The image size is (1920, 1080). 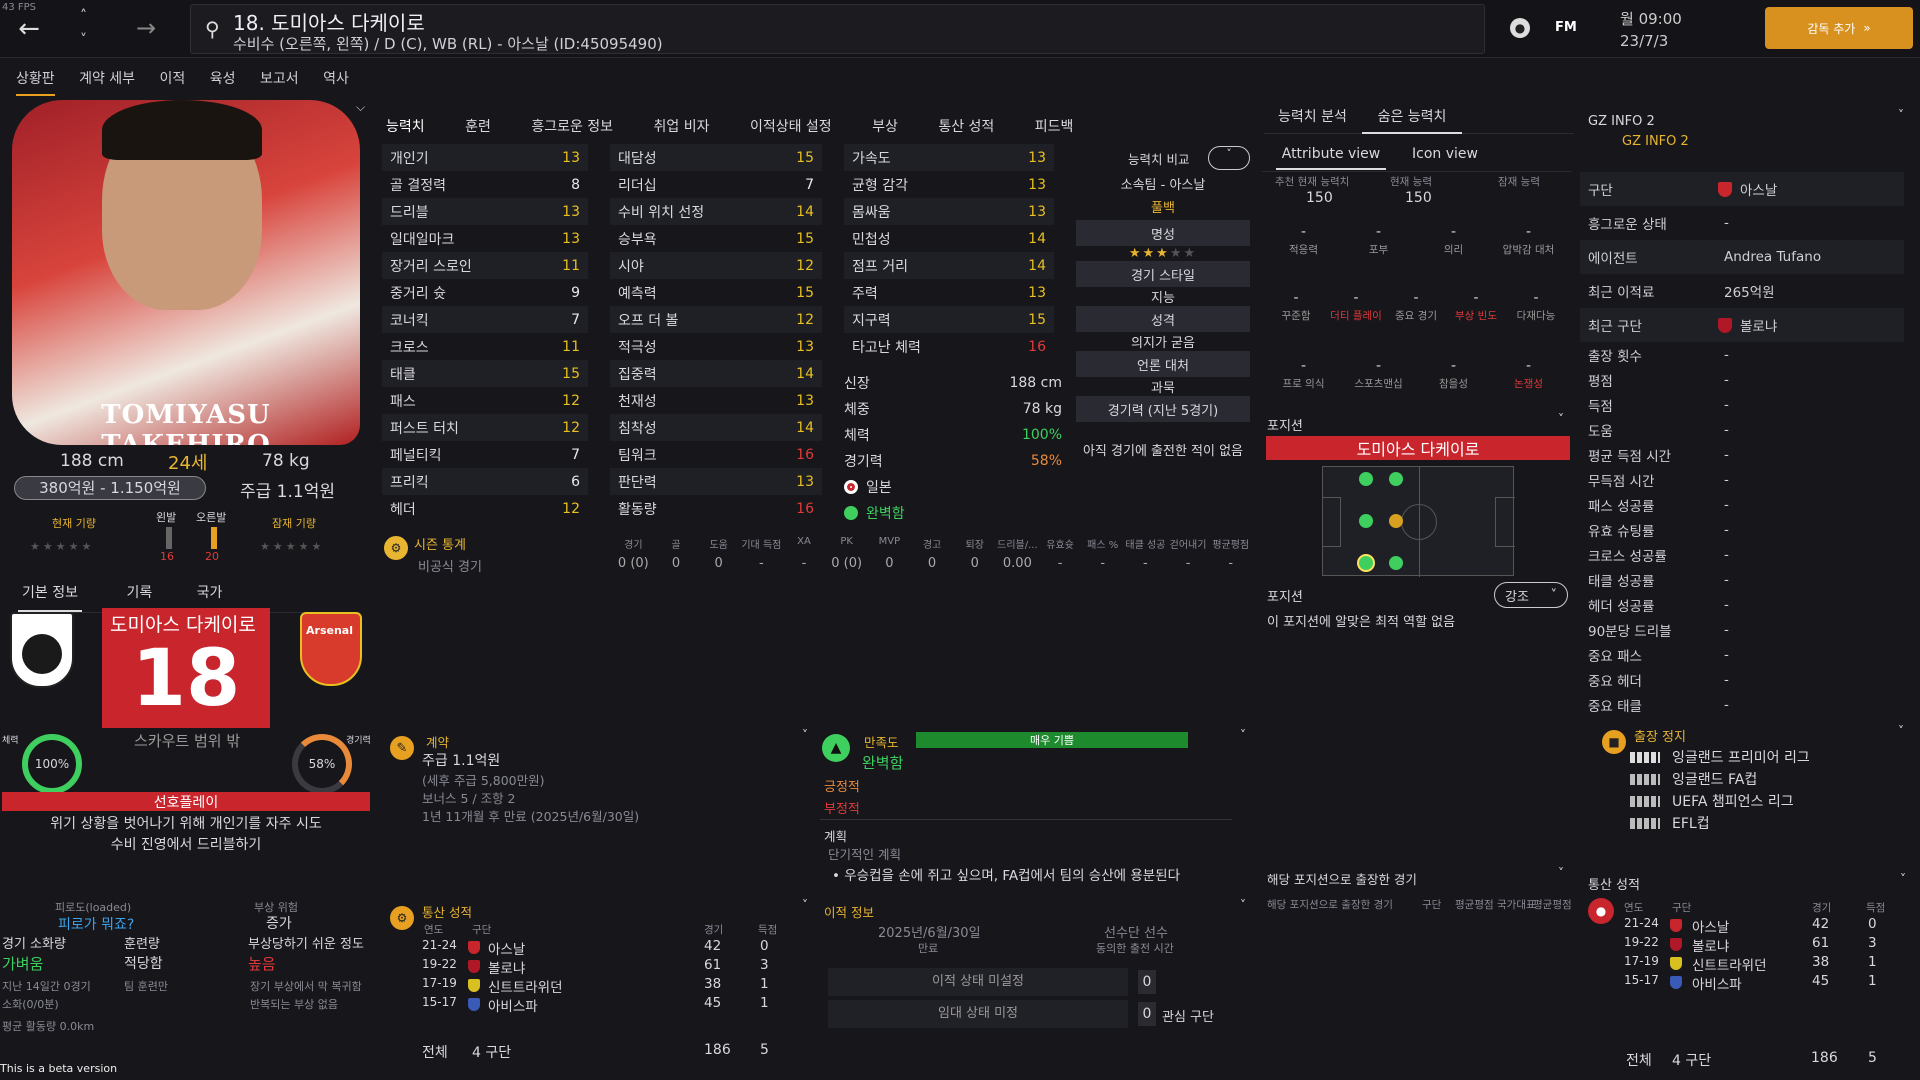 What do you see at coordinates (447, 911) in the screenshot?
I see `career-title: 통산 성적` at bounding box center [447, 911].